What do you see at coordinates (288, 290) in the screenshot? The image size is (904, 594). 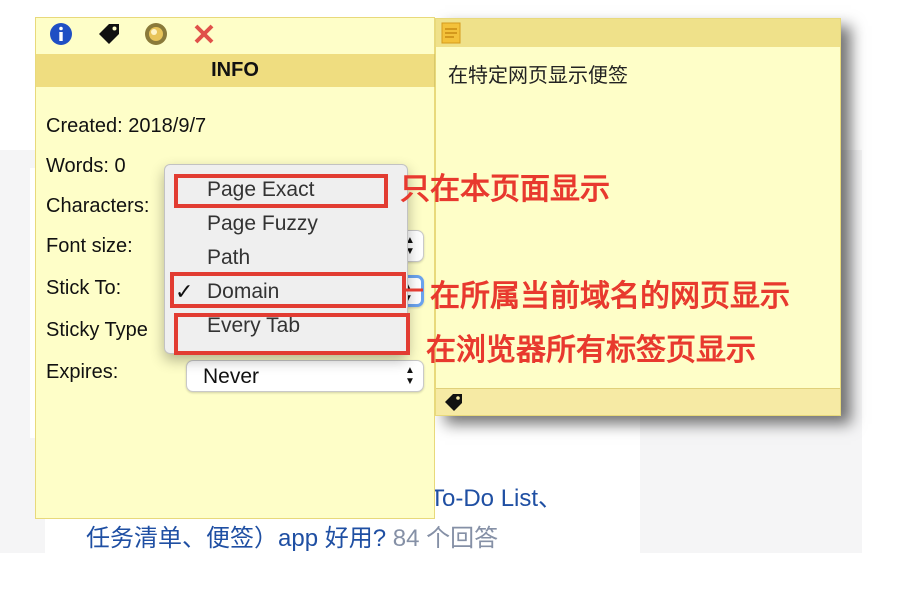 I see `annotation-box-domain` at bounding box center [288, 290].